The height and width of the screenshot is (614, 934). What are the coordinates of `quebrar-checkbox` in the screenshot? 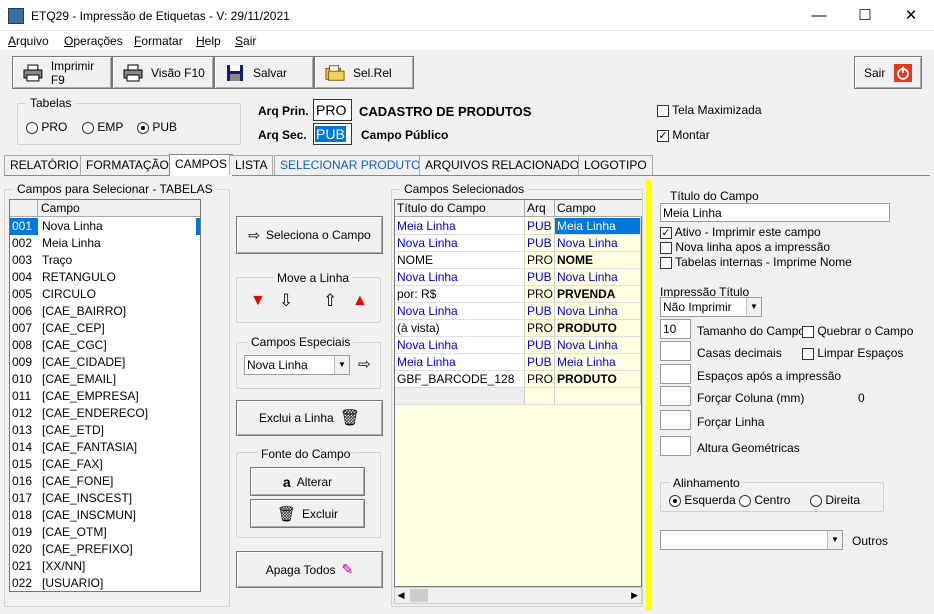 It's located at (808, 331).